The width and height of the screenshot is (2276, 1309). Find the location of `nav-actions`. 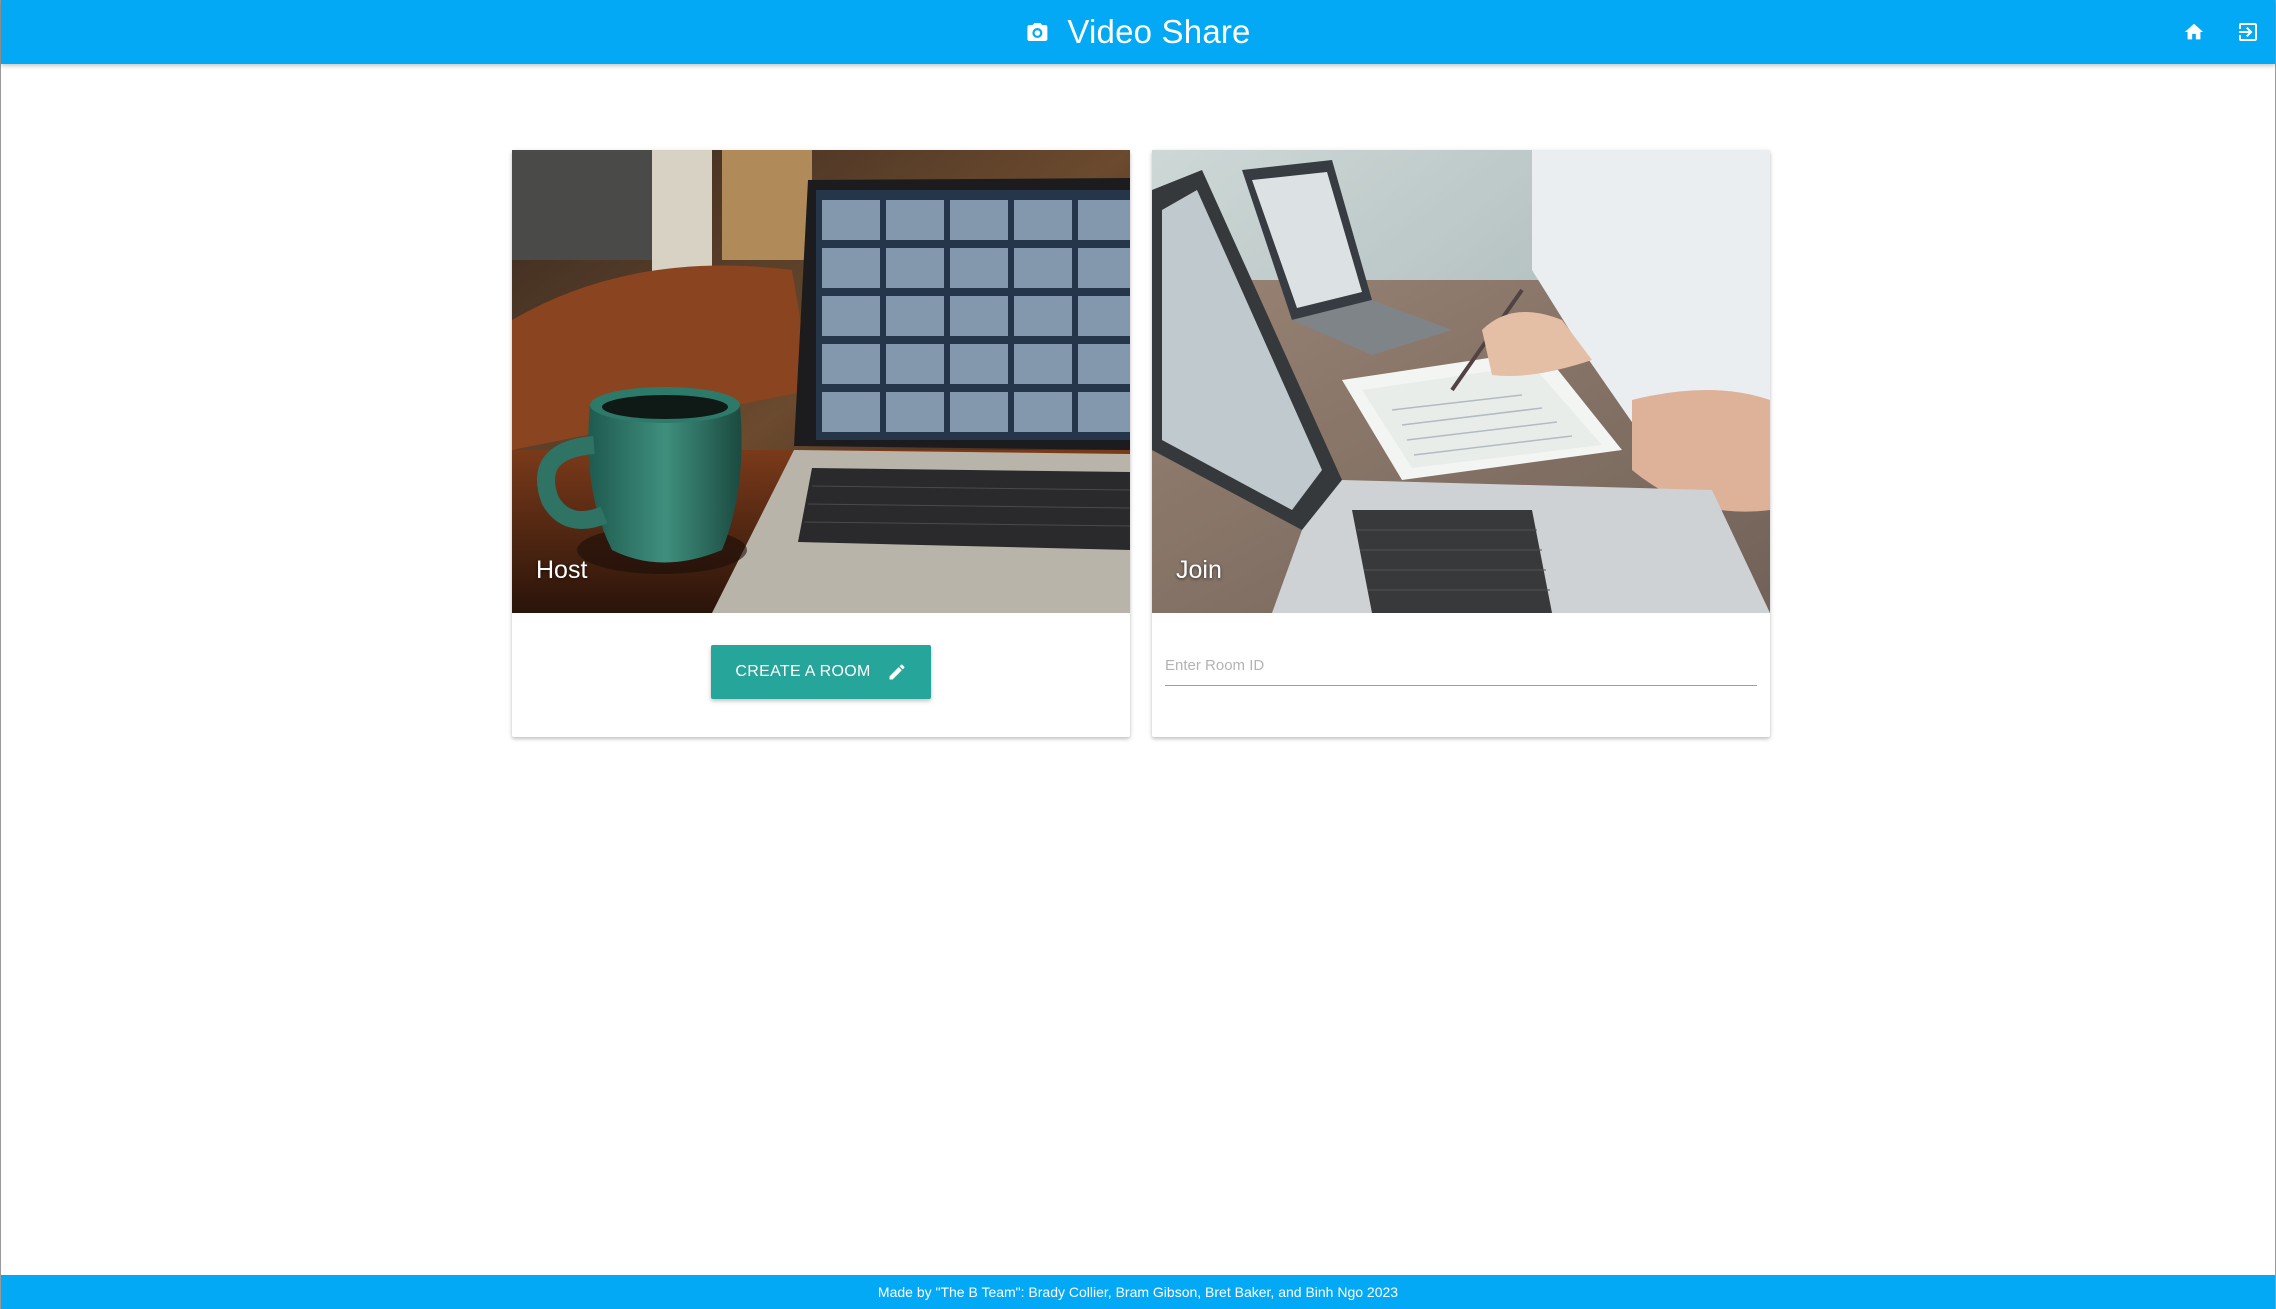

nav-actions is located at coordinates (2221, 32).